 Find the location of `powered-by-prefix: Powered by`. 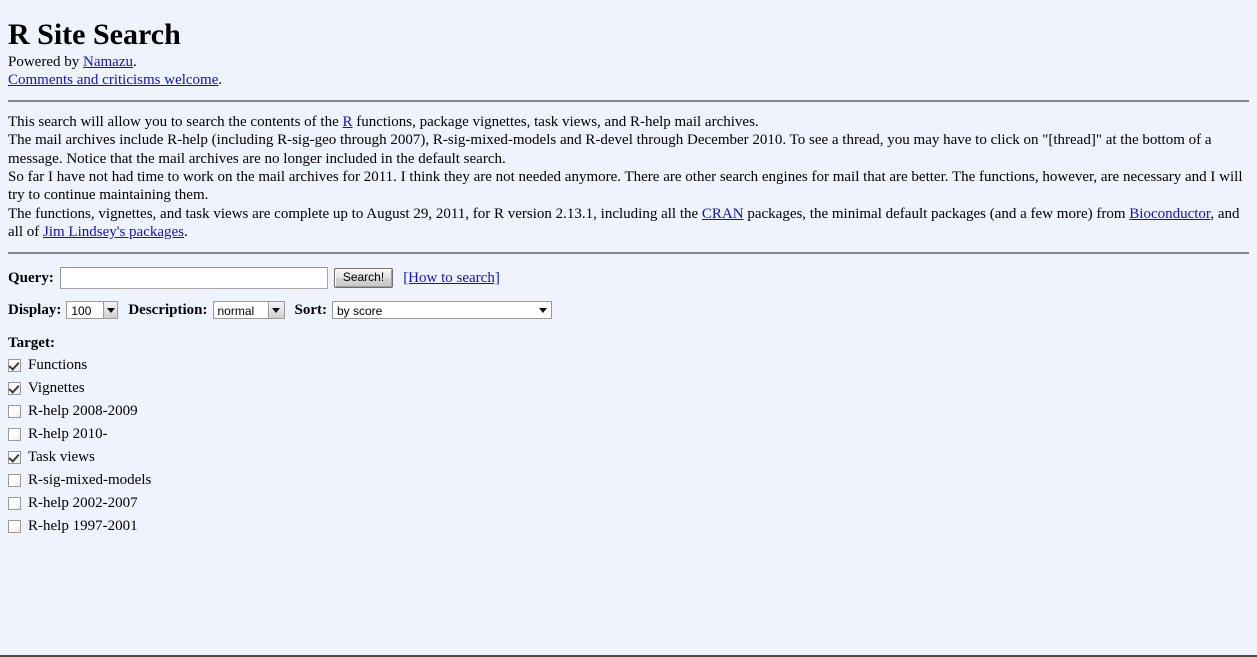

powered-by-prefix: Powered by is located at coordinates (45, 61).